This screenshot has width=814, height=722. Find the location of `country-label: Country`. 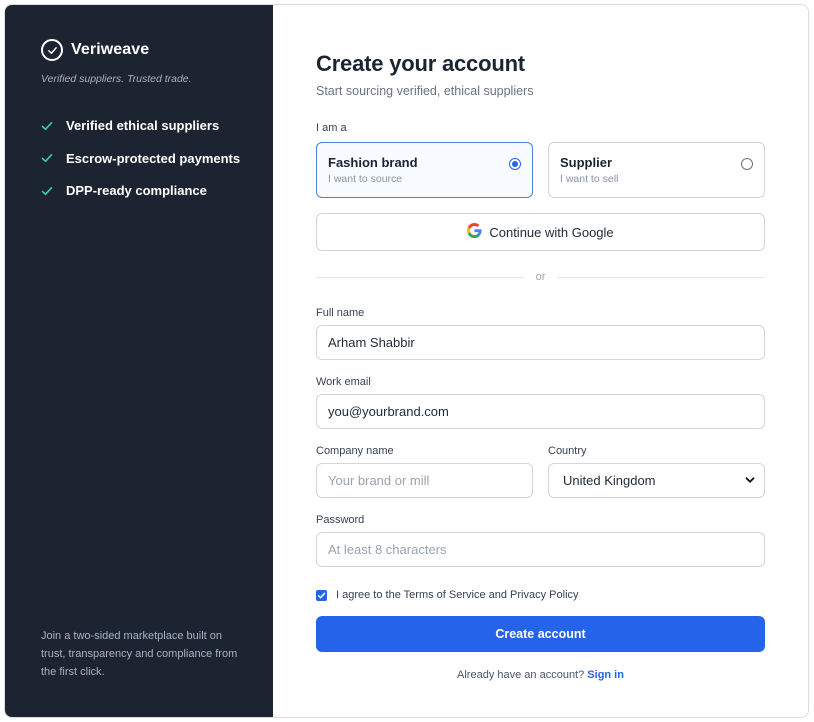

country-label: Country is located at coordinates (567, 451).